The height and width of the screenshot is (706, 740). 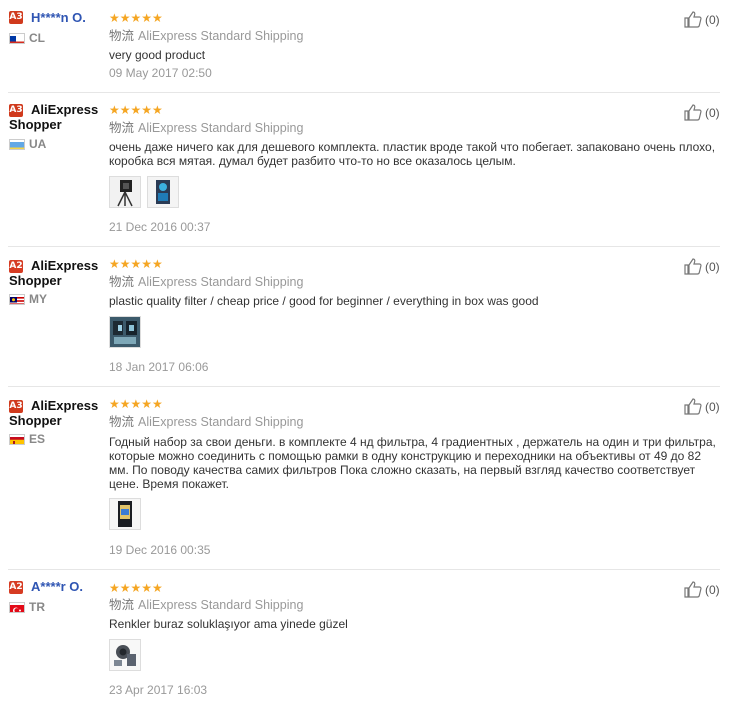 I want to click on reviewer-name: H****n O., so click(x=58, y=17).